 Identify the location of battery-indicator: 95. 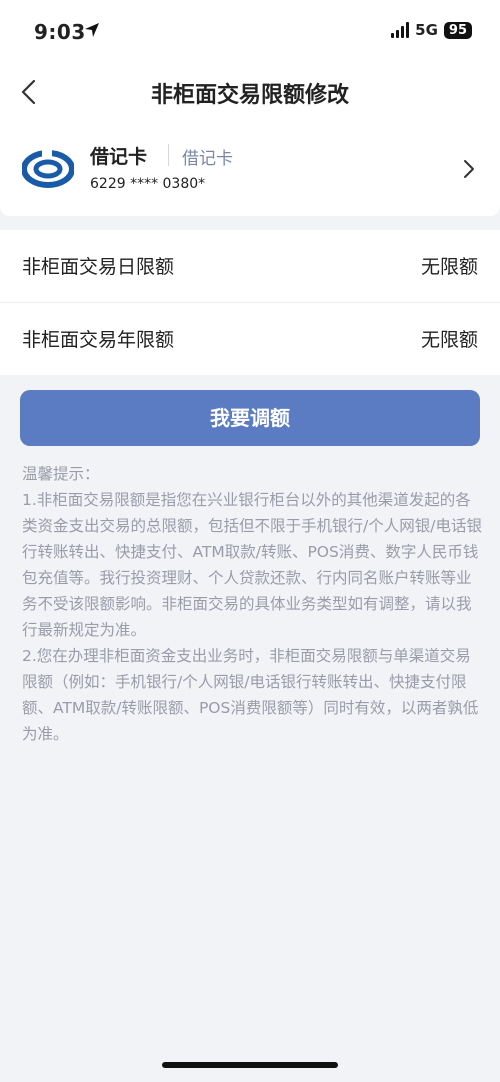
(457, 30).